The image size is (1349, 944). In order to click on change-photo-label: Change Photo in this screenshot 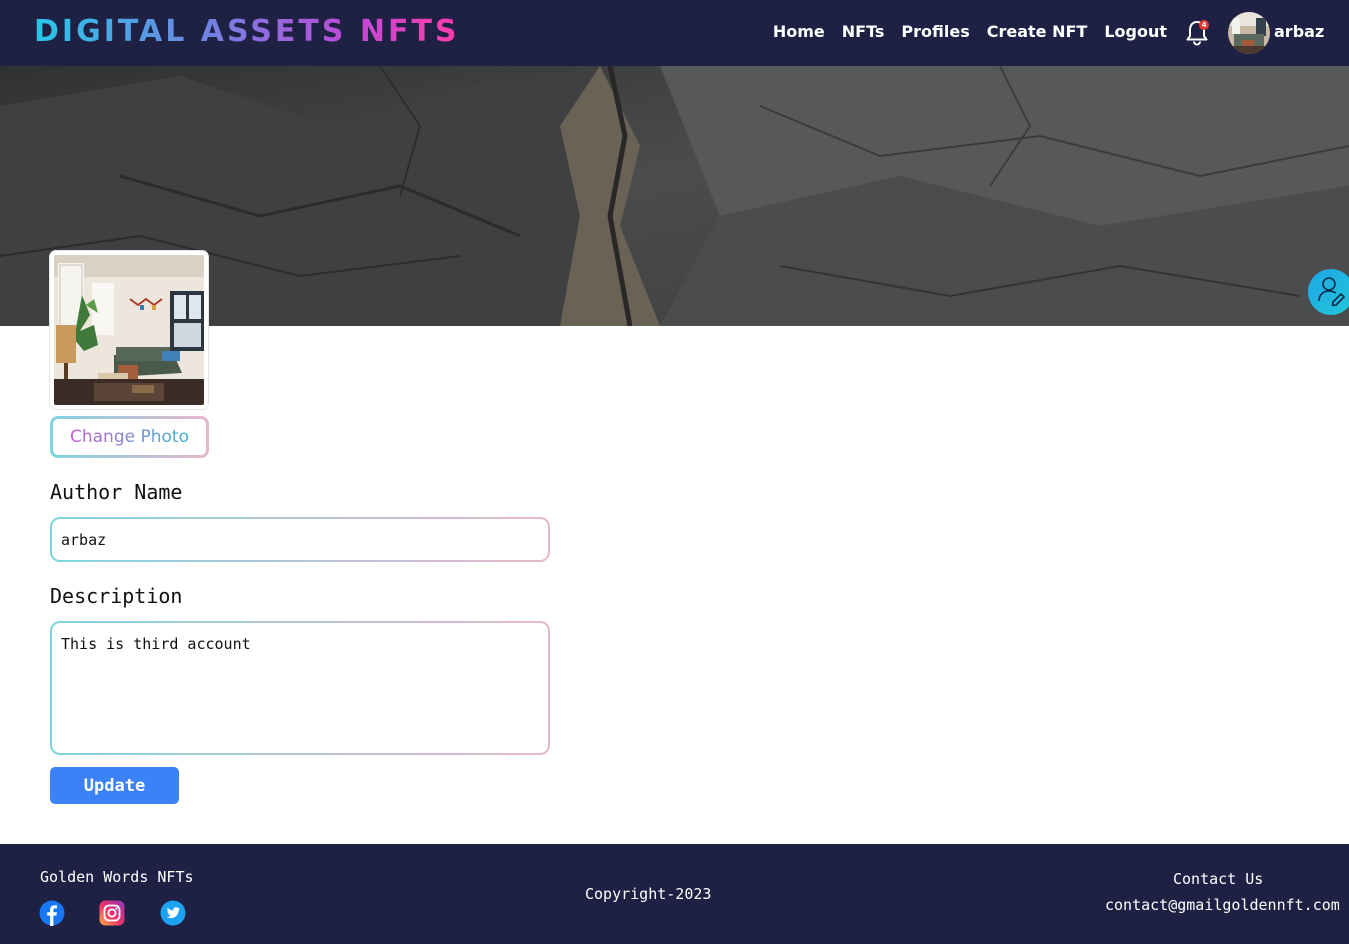, I will do `click(129, 437)`.